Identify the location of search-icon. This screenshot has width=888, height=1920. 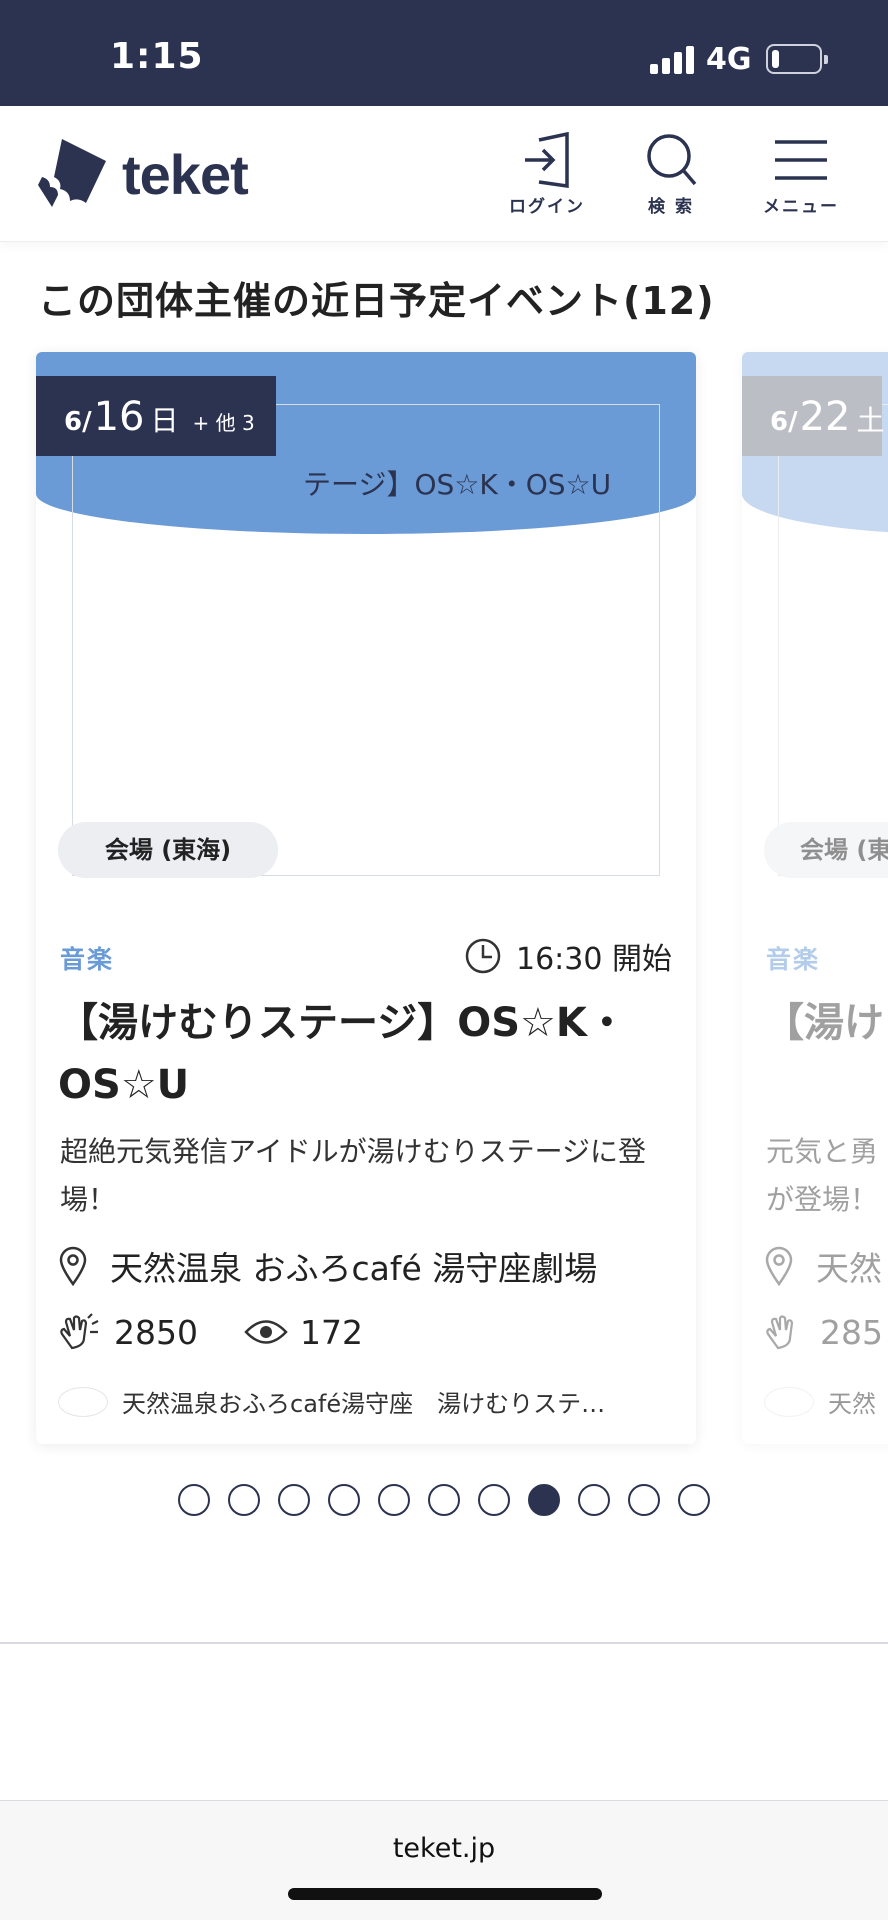
(672, 160).